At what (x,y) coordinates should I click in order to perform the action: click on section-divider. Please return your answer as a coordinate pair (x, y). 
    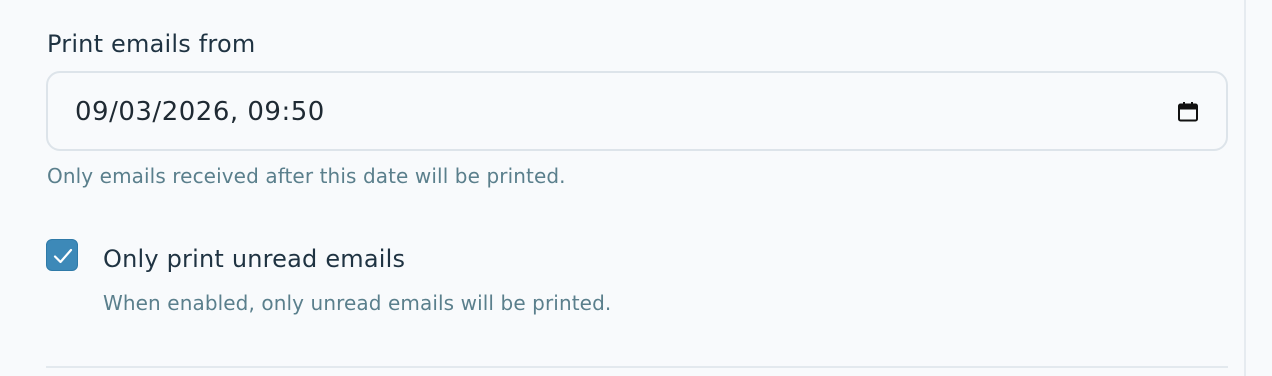
    Looking at the image, I should click on (637, 367).